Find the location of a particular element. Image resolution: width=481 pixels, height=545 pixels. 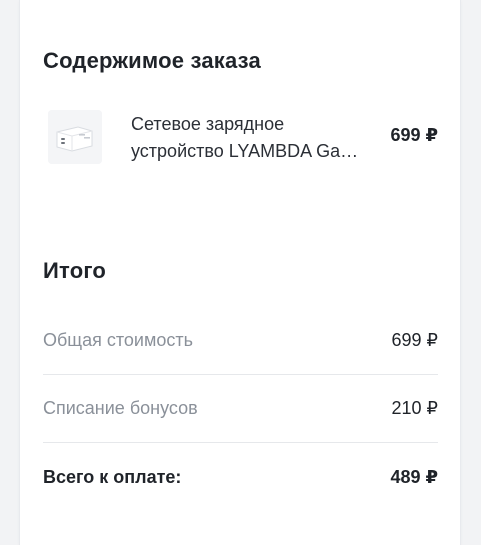

order-contents-title: Содержимое заказа is located at coordinates (152, 60).